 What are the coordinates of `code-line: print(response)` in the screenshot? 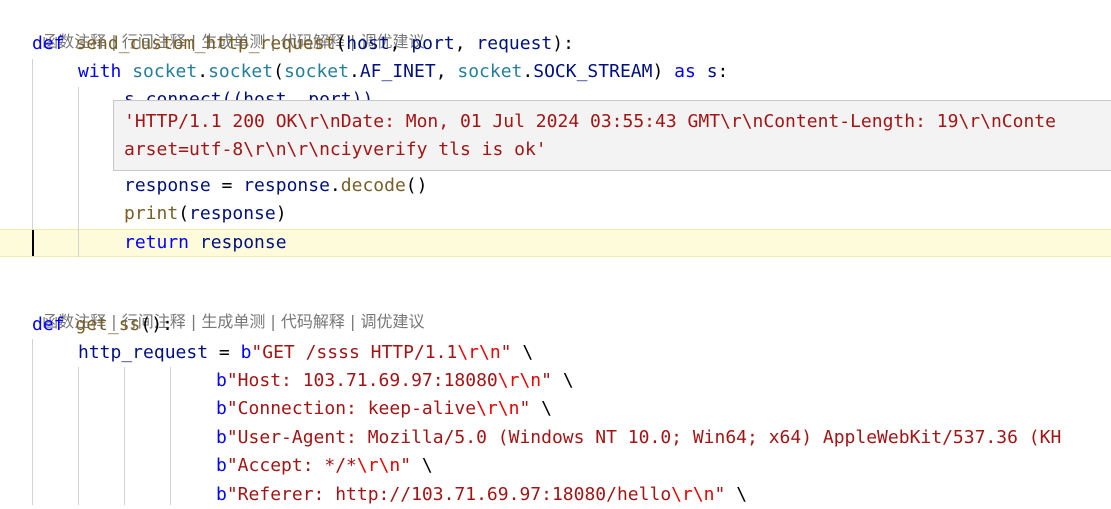 It's located at (555, 214).